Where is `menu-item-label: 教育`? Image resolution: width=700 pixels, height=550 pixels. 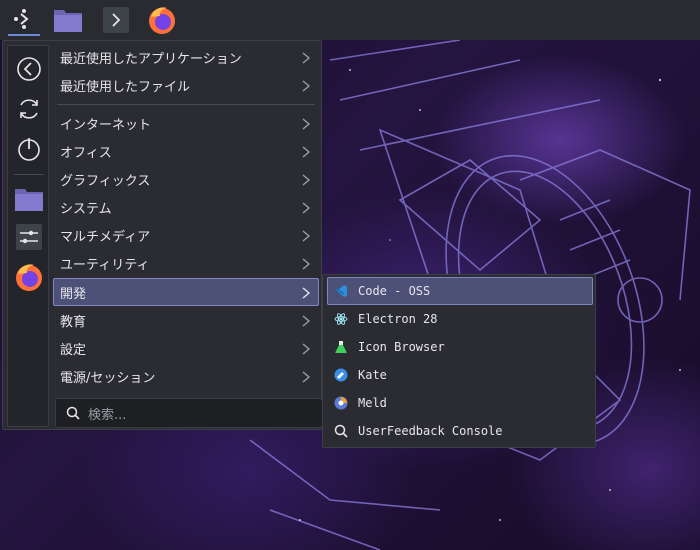
menu-item-label: 教育 is located at coordinates (73, 322).